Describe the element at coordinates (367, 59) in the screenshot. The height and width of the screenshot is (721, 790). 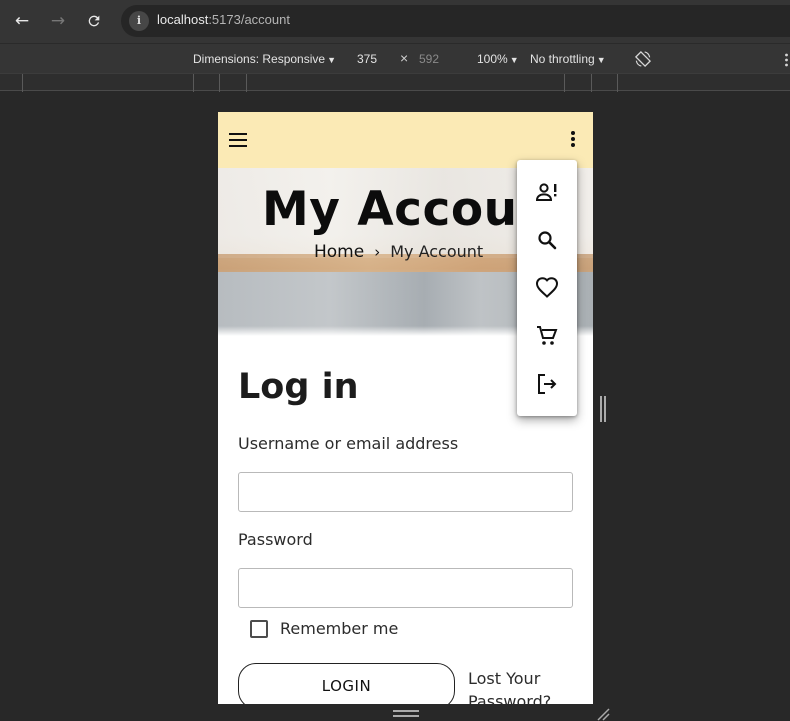
I see `width-input: 375` at that location.